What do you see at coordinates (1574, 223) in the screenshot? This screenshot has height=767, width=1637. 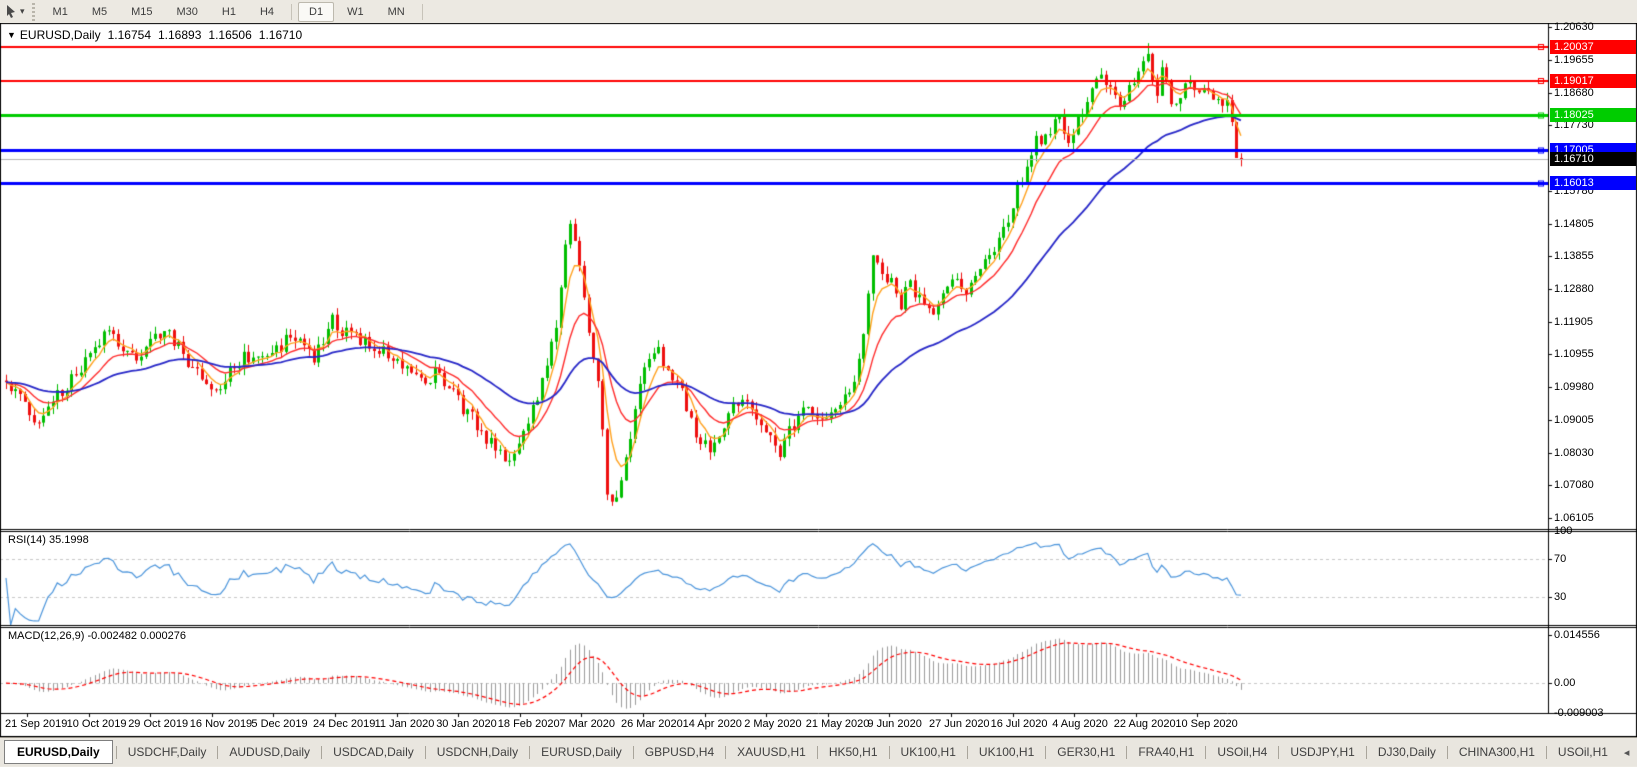 I see `y-axis-tick-label: 1.14805` at bounding box center [1574, 223].